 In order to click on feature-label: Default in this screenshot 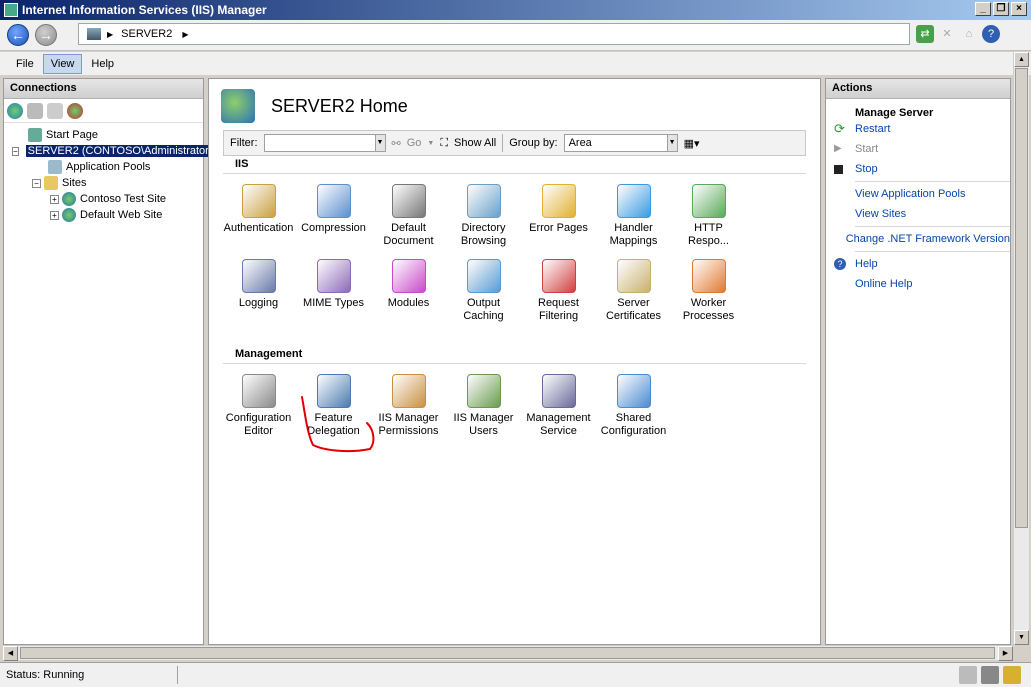, I will do `click(408, 228)`.